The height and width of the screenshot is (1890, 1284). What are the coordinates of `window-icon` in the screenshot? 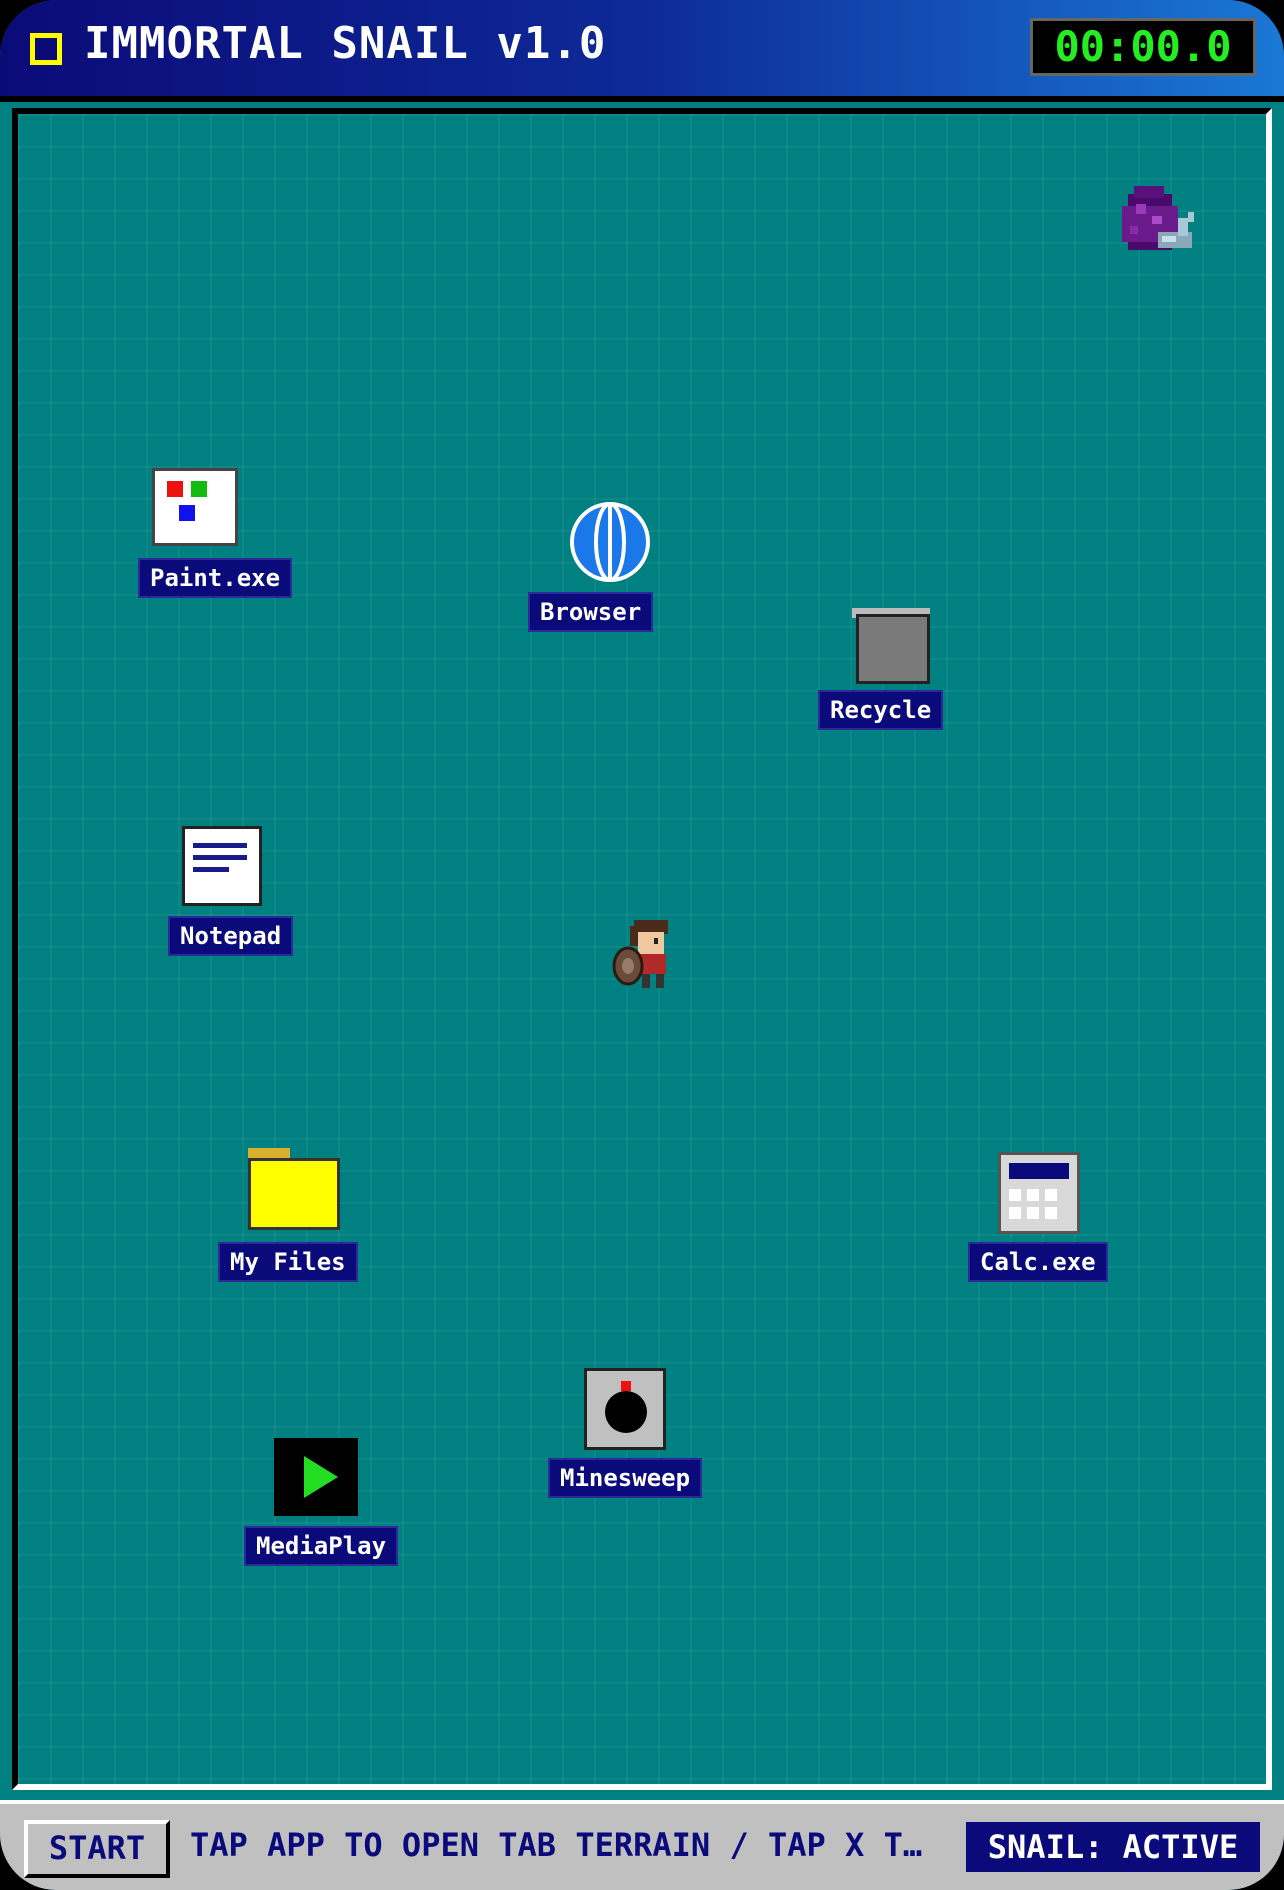 It's located at (46, 49).